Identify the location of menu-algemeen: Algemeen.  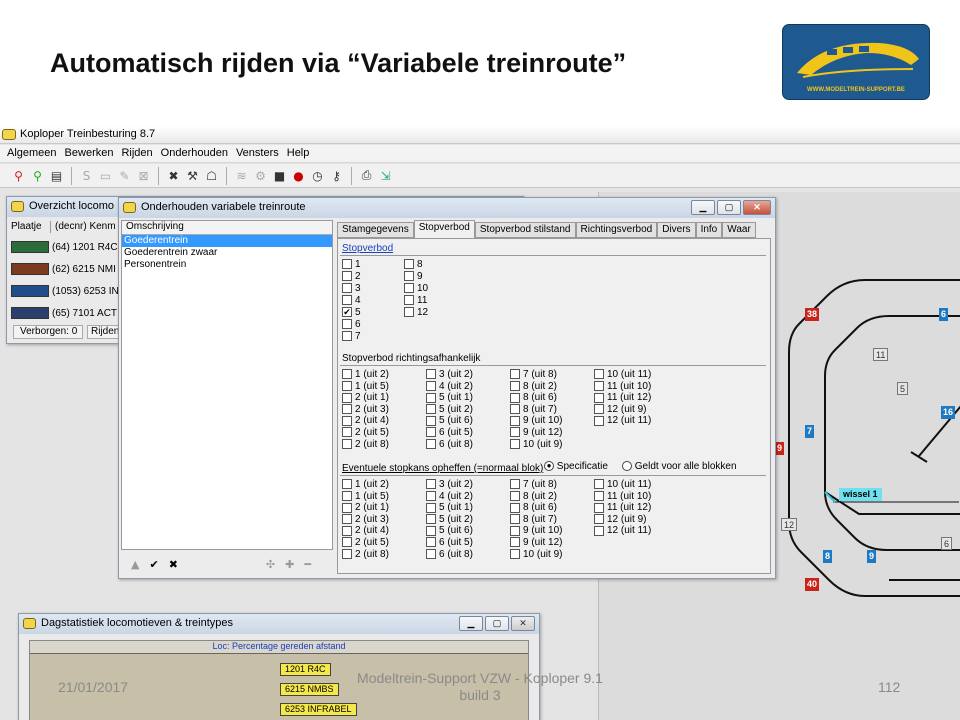
(34, 153).